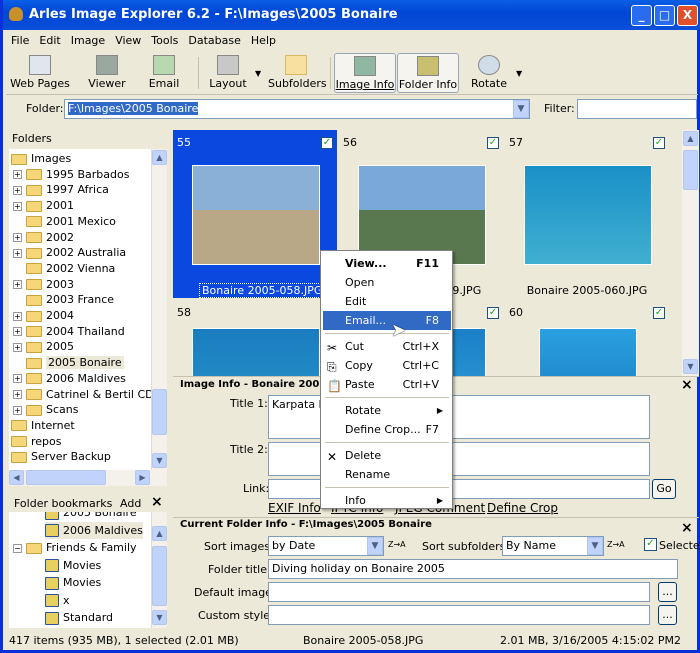  I want to click on bookmark-item: x, so click(57, 600).